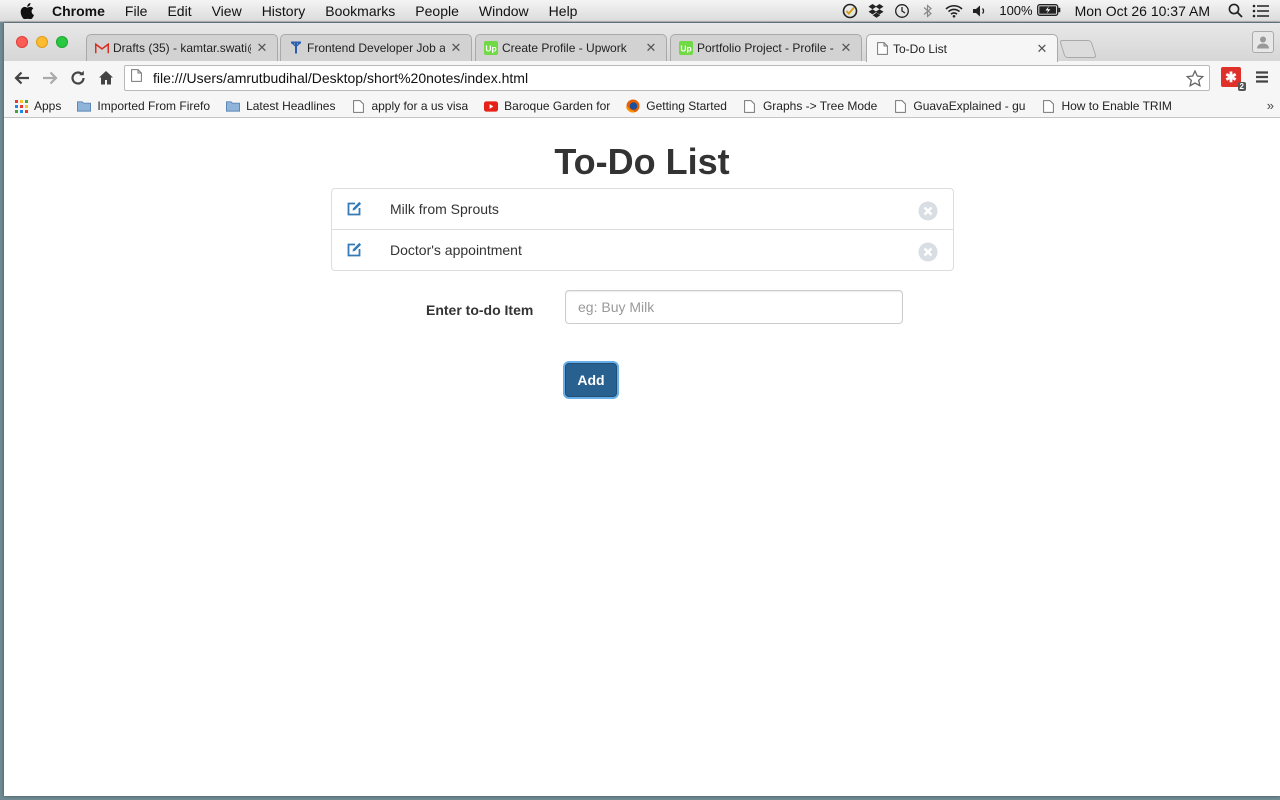 This screenshot has height=800, width=1280. Describe the element at coordinates (42, 42) in the screenshot. I see `window-minimize-button` at that location.